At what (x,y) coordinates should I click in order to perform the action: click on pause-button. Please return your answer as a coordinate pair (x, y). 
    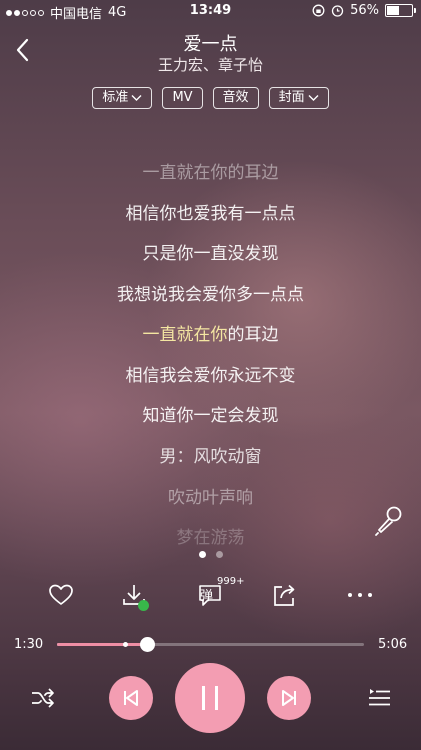
    Looking at the image, I should click on (210, 698).